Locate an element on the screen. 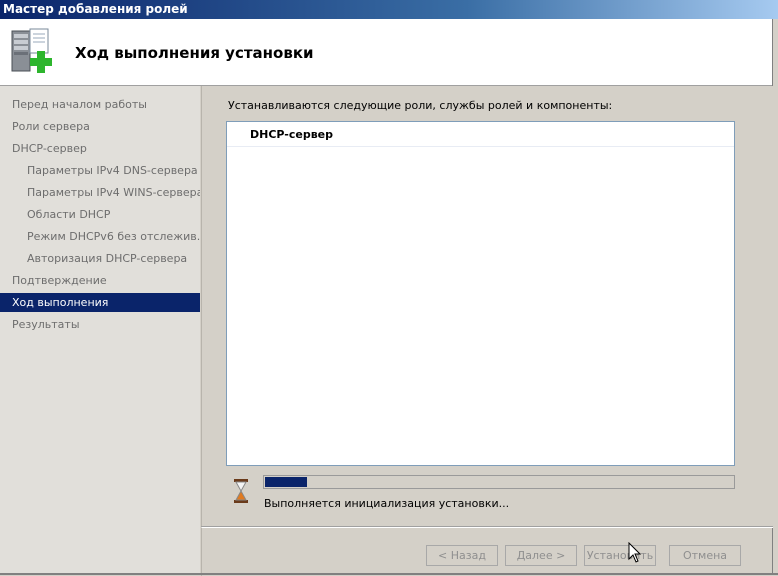  nav-item-dhcp-server: DHCP-сервер is located at coordinates (100, 148).